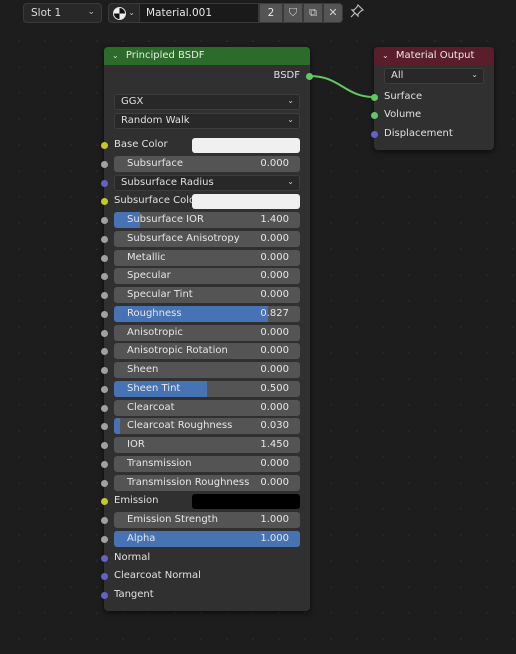 The width and height of the screenshot is (516, 654). I want to click on material-name-field: Material.001, so click(199, 13).